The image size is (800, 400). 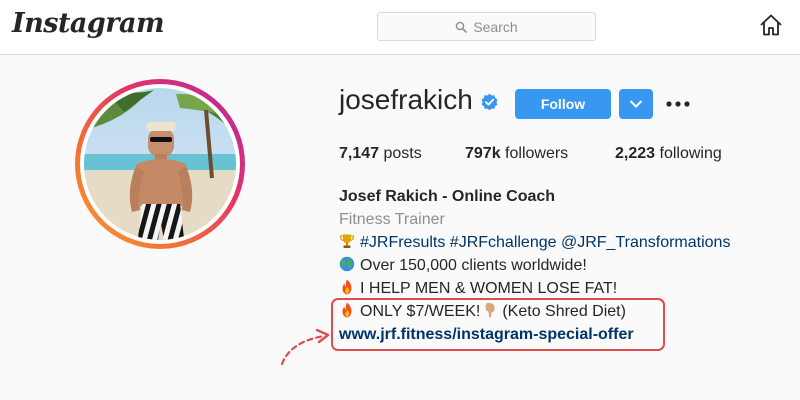 I want to click on followers-value: 797k, so click(x=483, y=153).